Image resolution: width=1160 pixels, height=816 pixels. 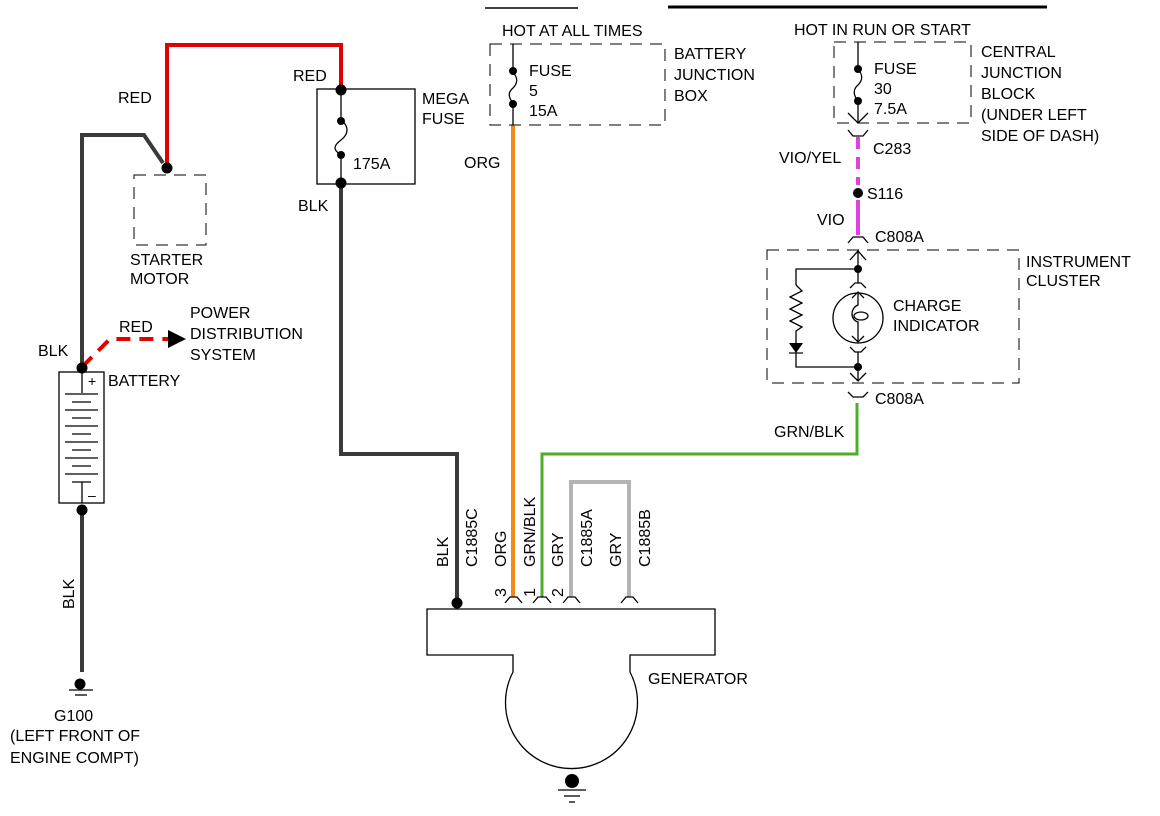 I want to click on cjb-label-2: JUNCTION, so click(x=1021, y=73).